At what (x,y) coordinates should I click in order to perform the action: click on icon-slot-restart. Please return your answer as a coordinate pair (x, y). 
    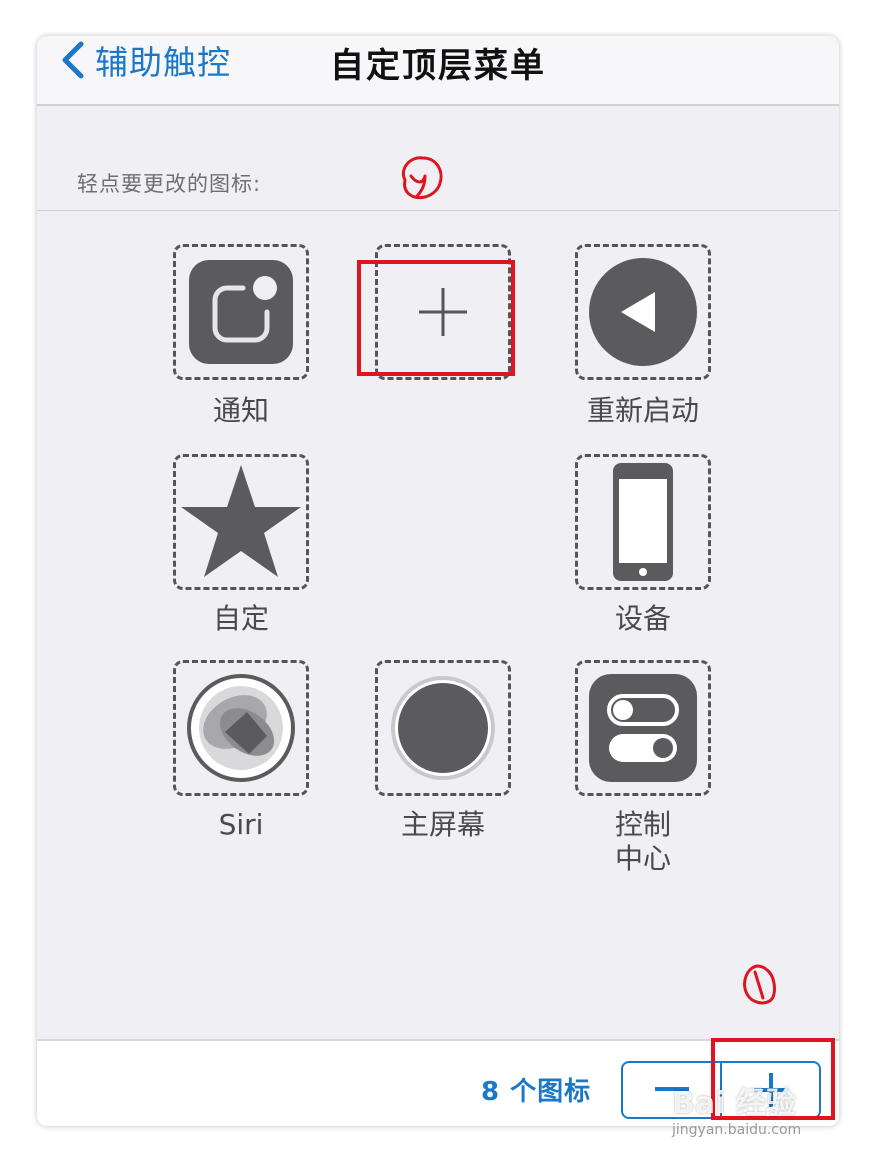
    Looking at the image, I should click on (643, 312).